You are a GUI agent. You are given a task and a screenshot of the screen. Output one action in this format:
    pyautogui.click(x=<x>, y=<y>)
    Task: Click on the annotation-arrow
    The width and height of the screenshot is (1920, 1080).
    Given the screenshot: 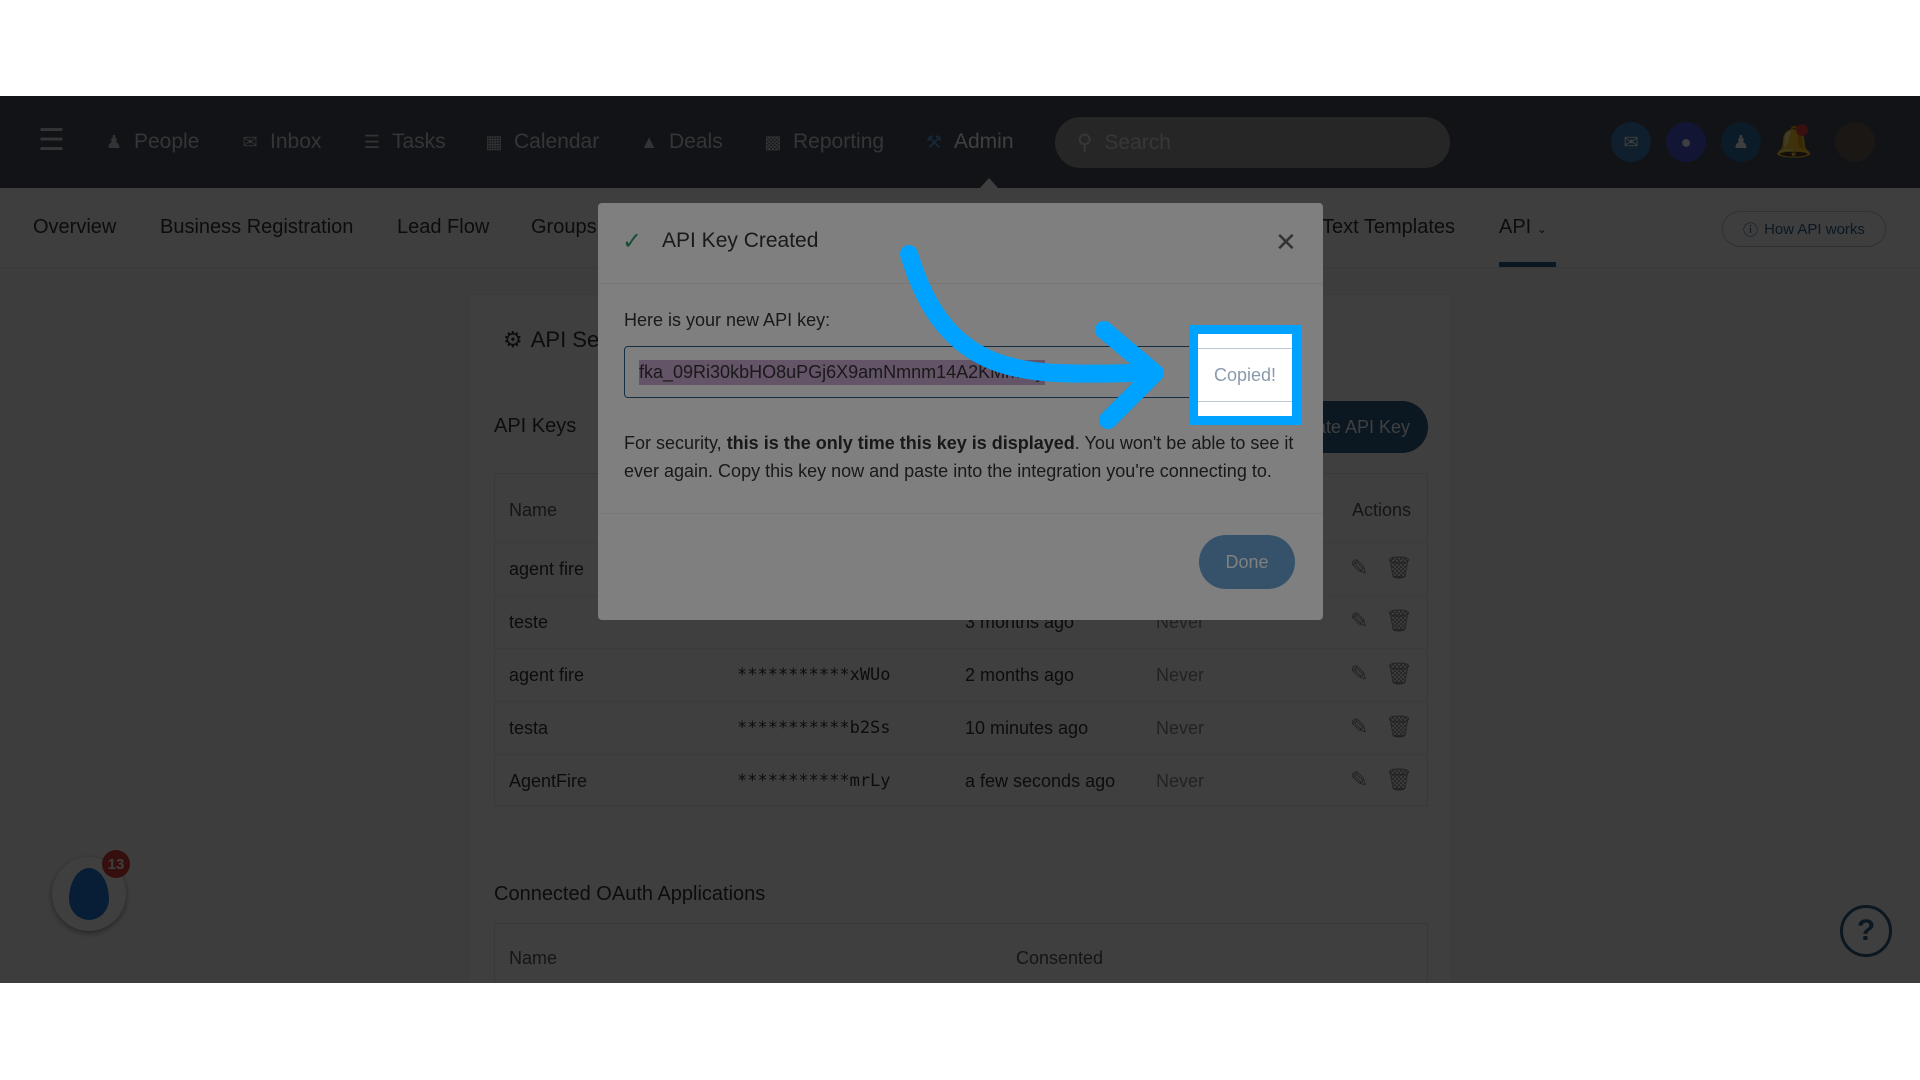 What is the action you would take?
    pyautogui.click(x=1032, y=337)
    